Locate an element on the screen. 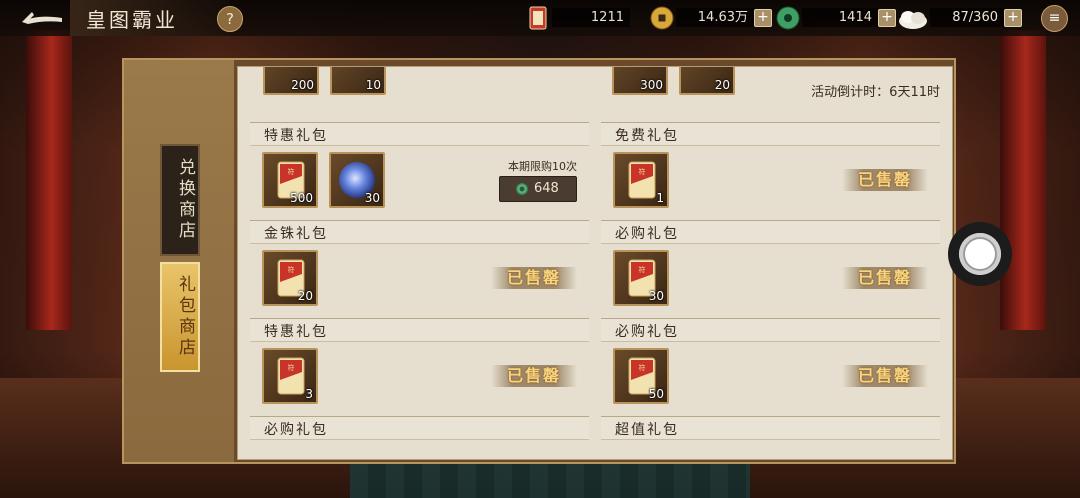  top-bar: 皇图霸业 ? 1211 14.63万 + 1414 + 87/360 + ≡ is located at coordinates (540, 18).